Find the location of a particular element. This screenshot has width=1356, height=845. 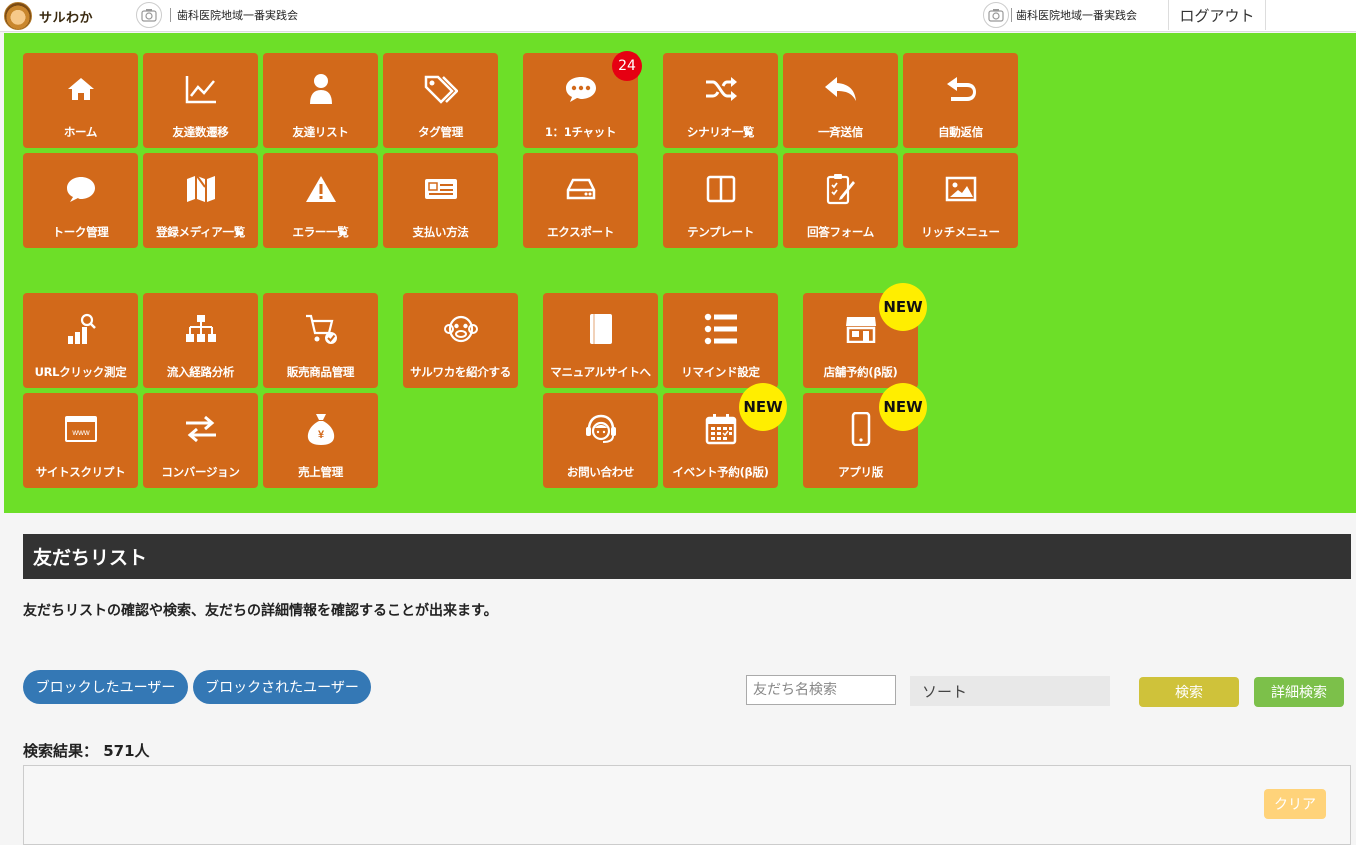

clear-button: クリア is located at coordinates (1295, 804).